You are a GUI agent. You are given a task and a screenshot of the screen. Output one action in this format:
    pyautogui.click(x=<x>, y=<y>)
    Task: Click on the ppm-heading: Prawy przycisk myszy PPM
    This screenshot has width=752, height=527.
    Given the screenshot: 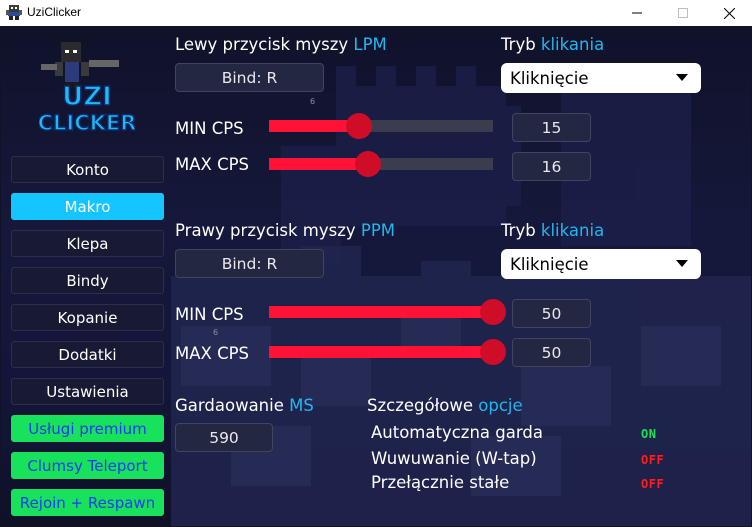 What is the action you would take?
    pyautogui.click(x=285, y=230)
    